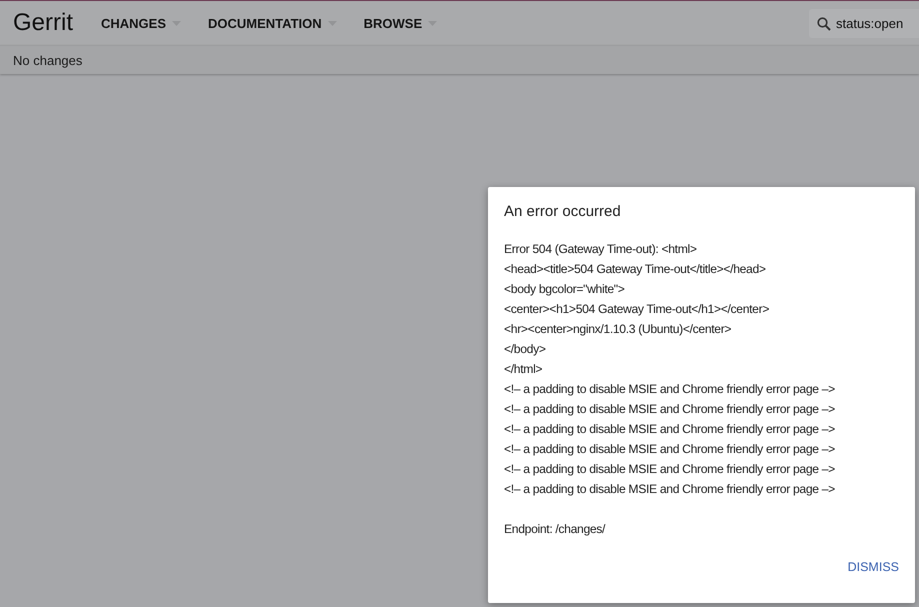 The width and height of the screenshot is (919, 607). What do you see at coordinates (635, 269) in the screenshot?
I see `error-message-line: <head><title>504 Gateway Time-out</title></head>` at bounding box center [635, 269].